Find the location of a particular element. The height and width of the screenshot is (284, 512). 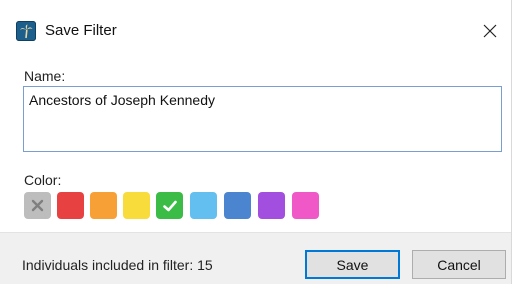

check-icon is located at coordinates (169, 205).